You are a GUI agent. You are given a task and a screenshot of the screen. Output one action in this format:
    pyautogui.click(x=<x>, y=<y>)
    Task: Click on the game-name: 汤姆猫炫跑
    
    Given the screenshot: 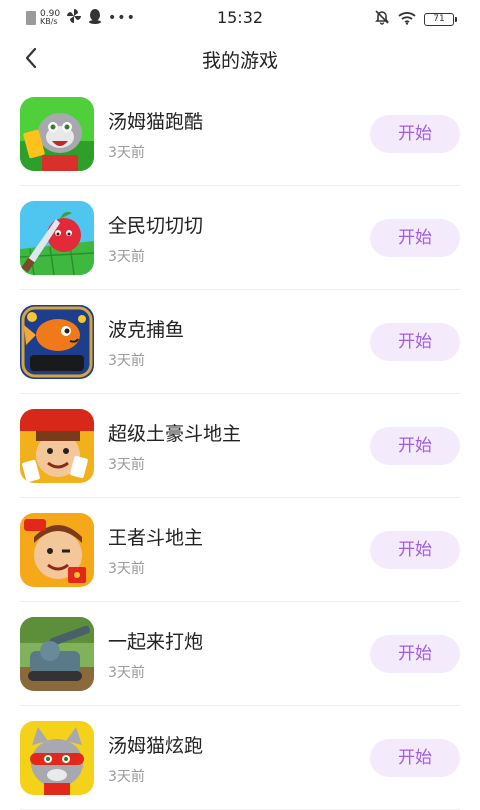 What is the action you would take?
    pyautogui.click(x=156, y=746)
    